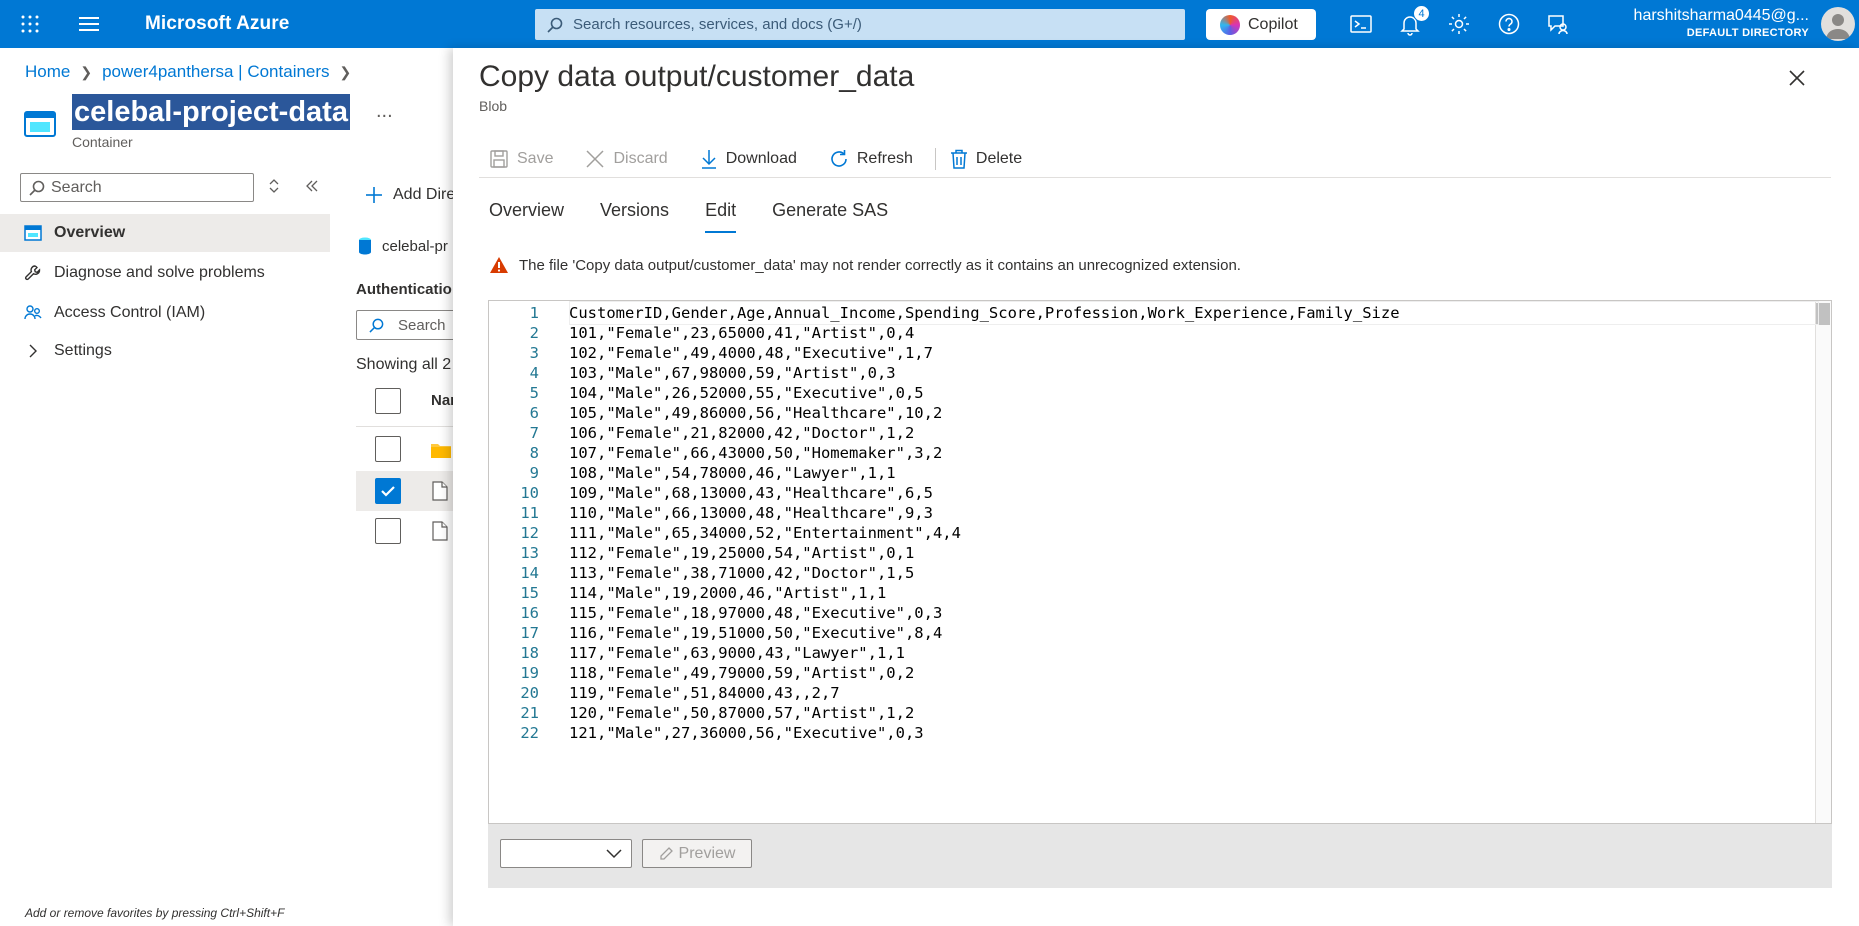  Describe the element at coordinates (751, 353) in the screenshot. I see `line-content: 102,"Female",49,4000,48,"Executive",1,7` at that location.